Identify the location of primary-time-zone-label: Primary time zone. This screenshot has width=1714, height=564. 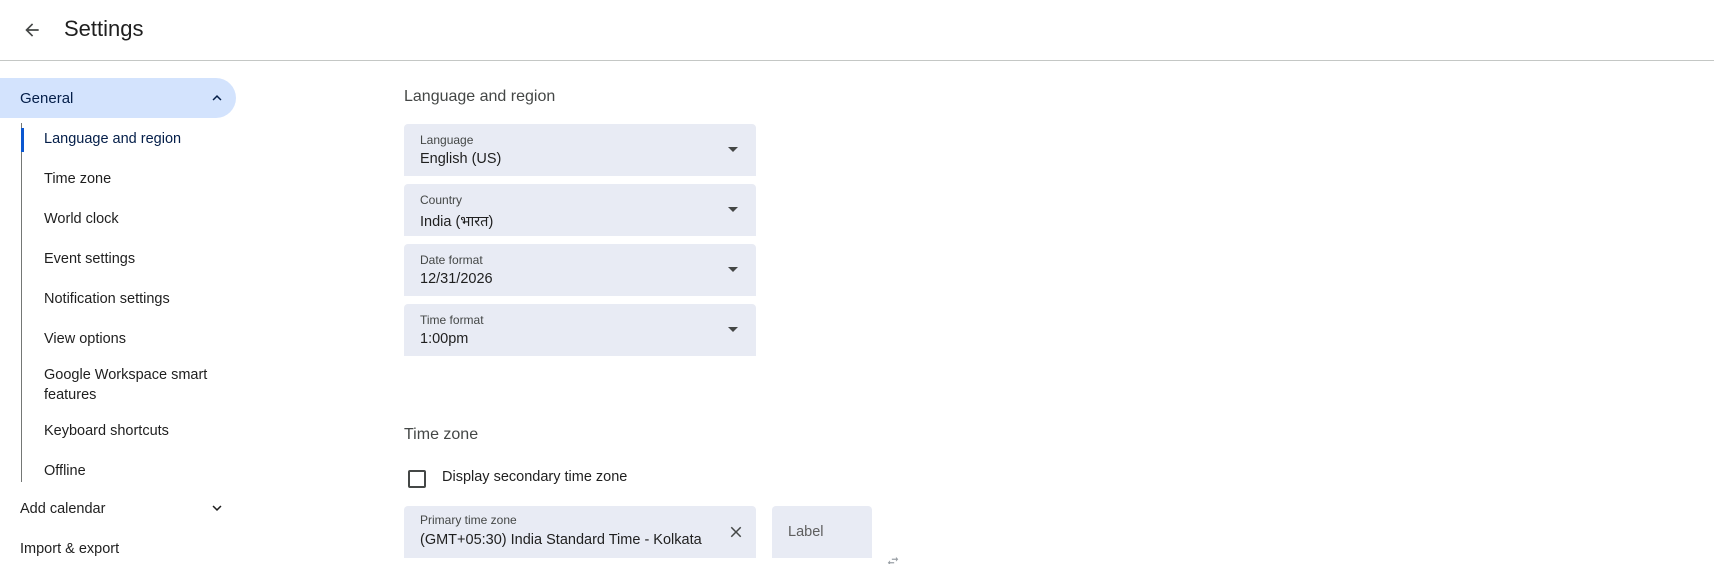
(468, 520).